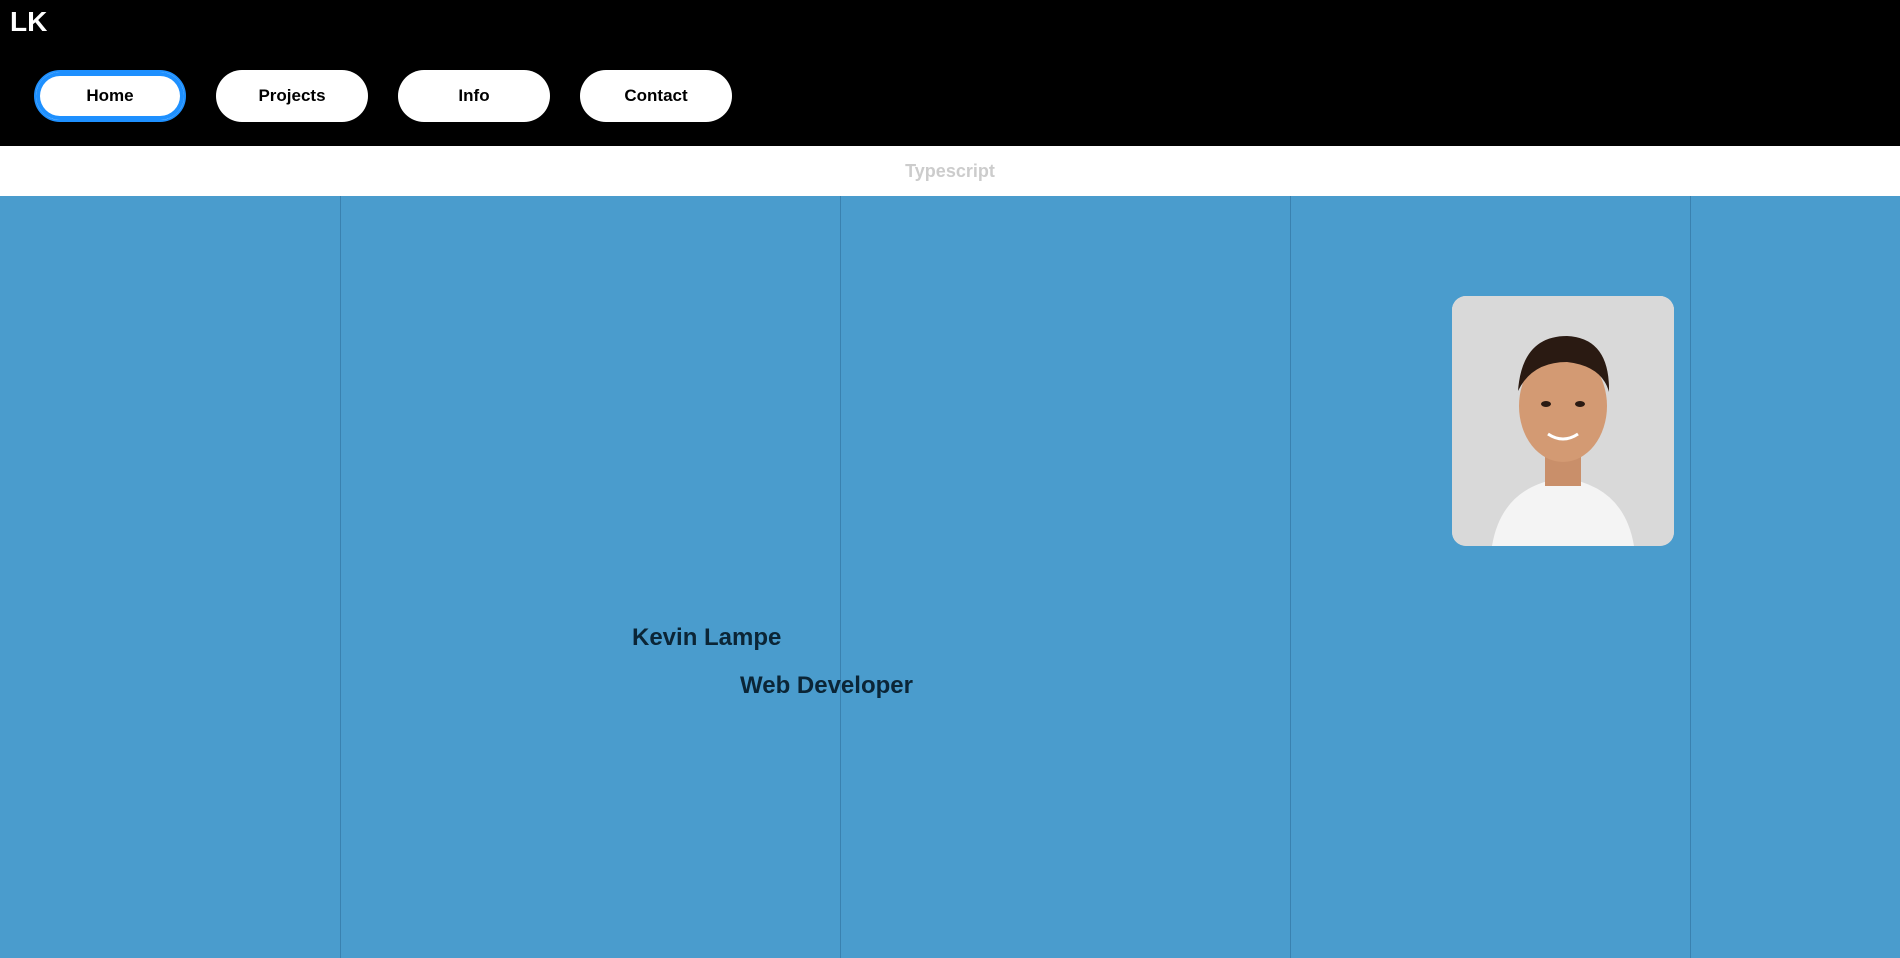  I want to click on nav-home-button: Home, so click(110, 96).